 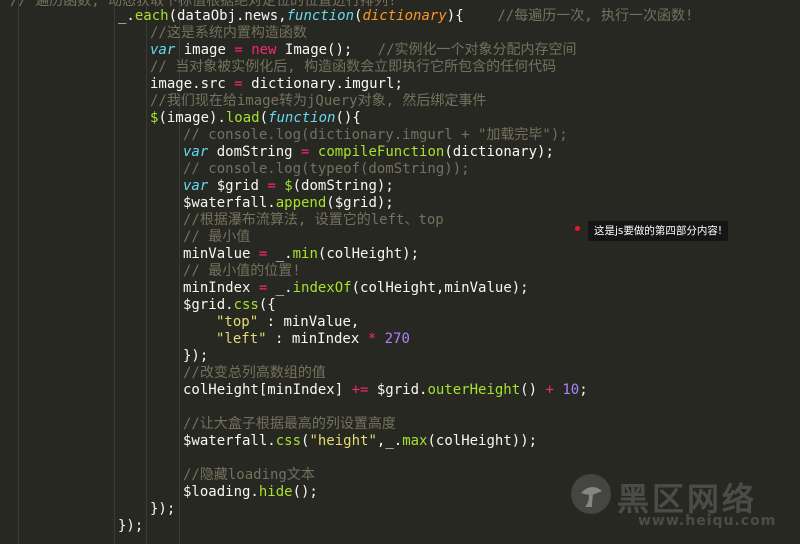 I want to click on code-line: //这是系统内置构造函数, so click(x=228, y=33).